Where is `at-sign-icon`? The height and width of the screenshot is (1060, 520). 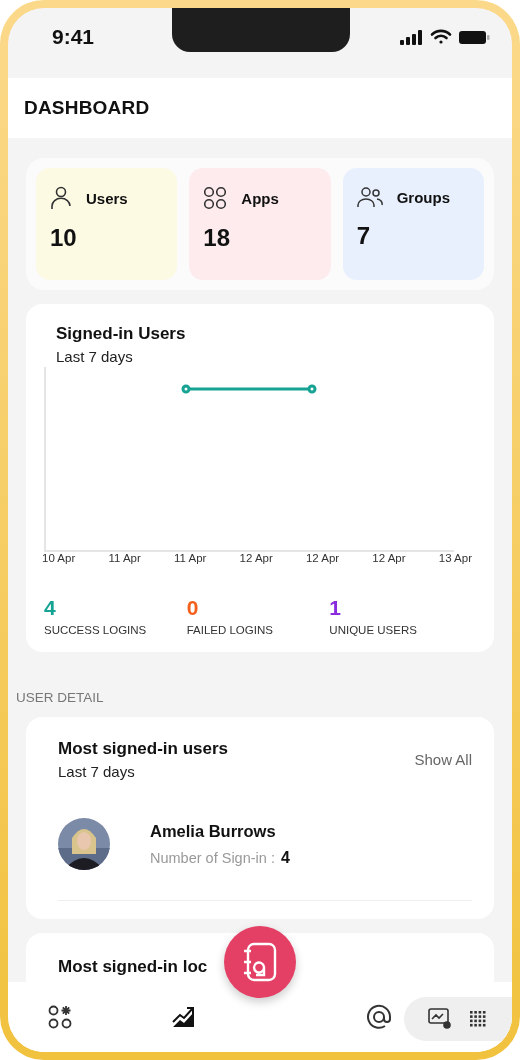 at-sign-icon is located at coordinates (379, 1017).